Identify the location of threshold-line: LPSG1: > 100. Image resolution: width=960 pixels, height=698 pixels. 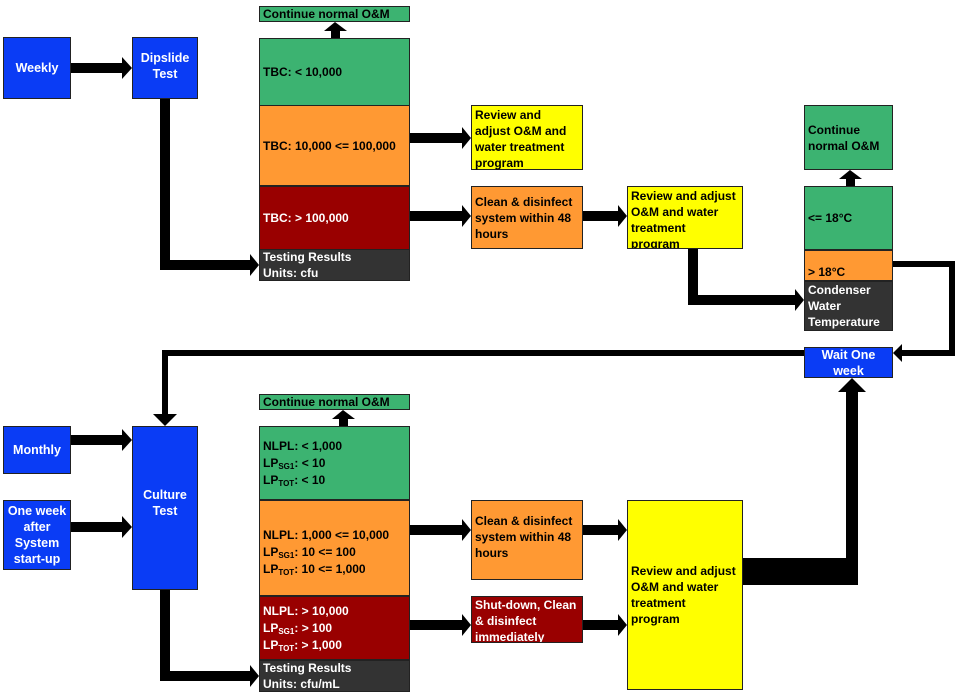
(334, 628).